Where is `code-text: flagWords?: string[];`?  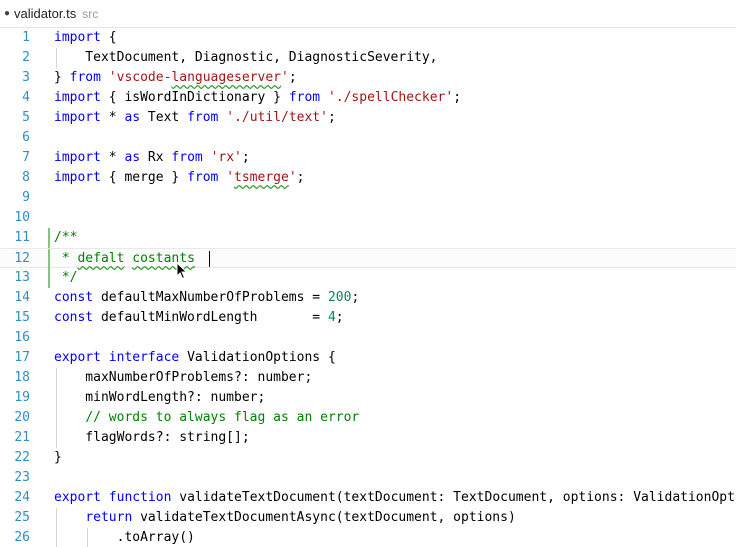 code-text: flagWords?: string[]; is located at coordinates (152, 438).